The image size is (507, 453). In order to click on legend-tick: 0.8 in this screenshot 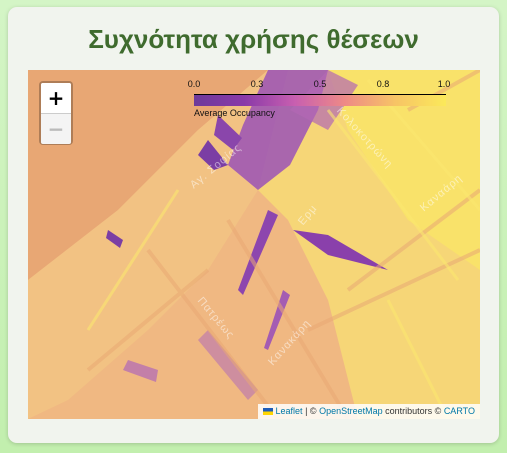, I will do `click(383, 84)`.